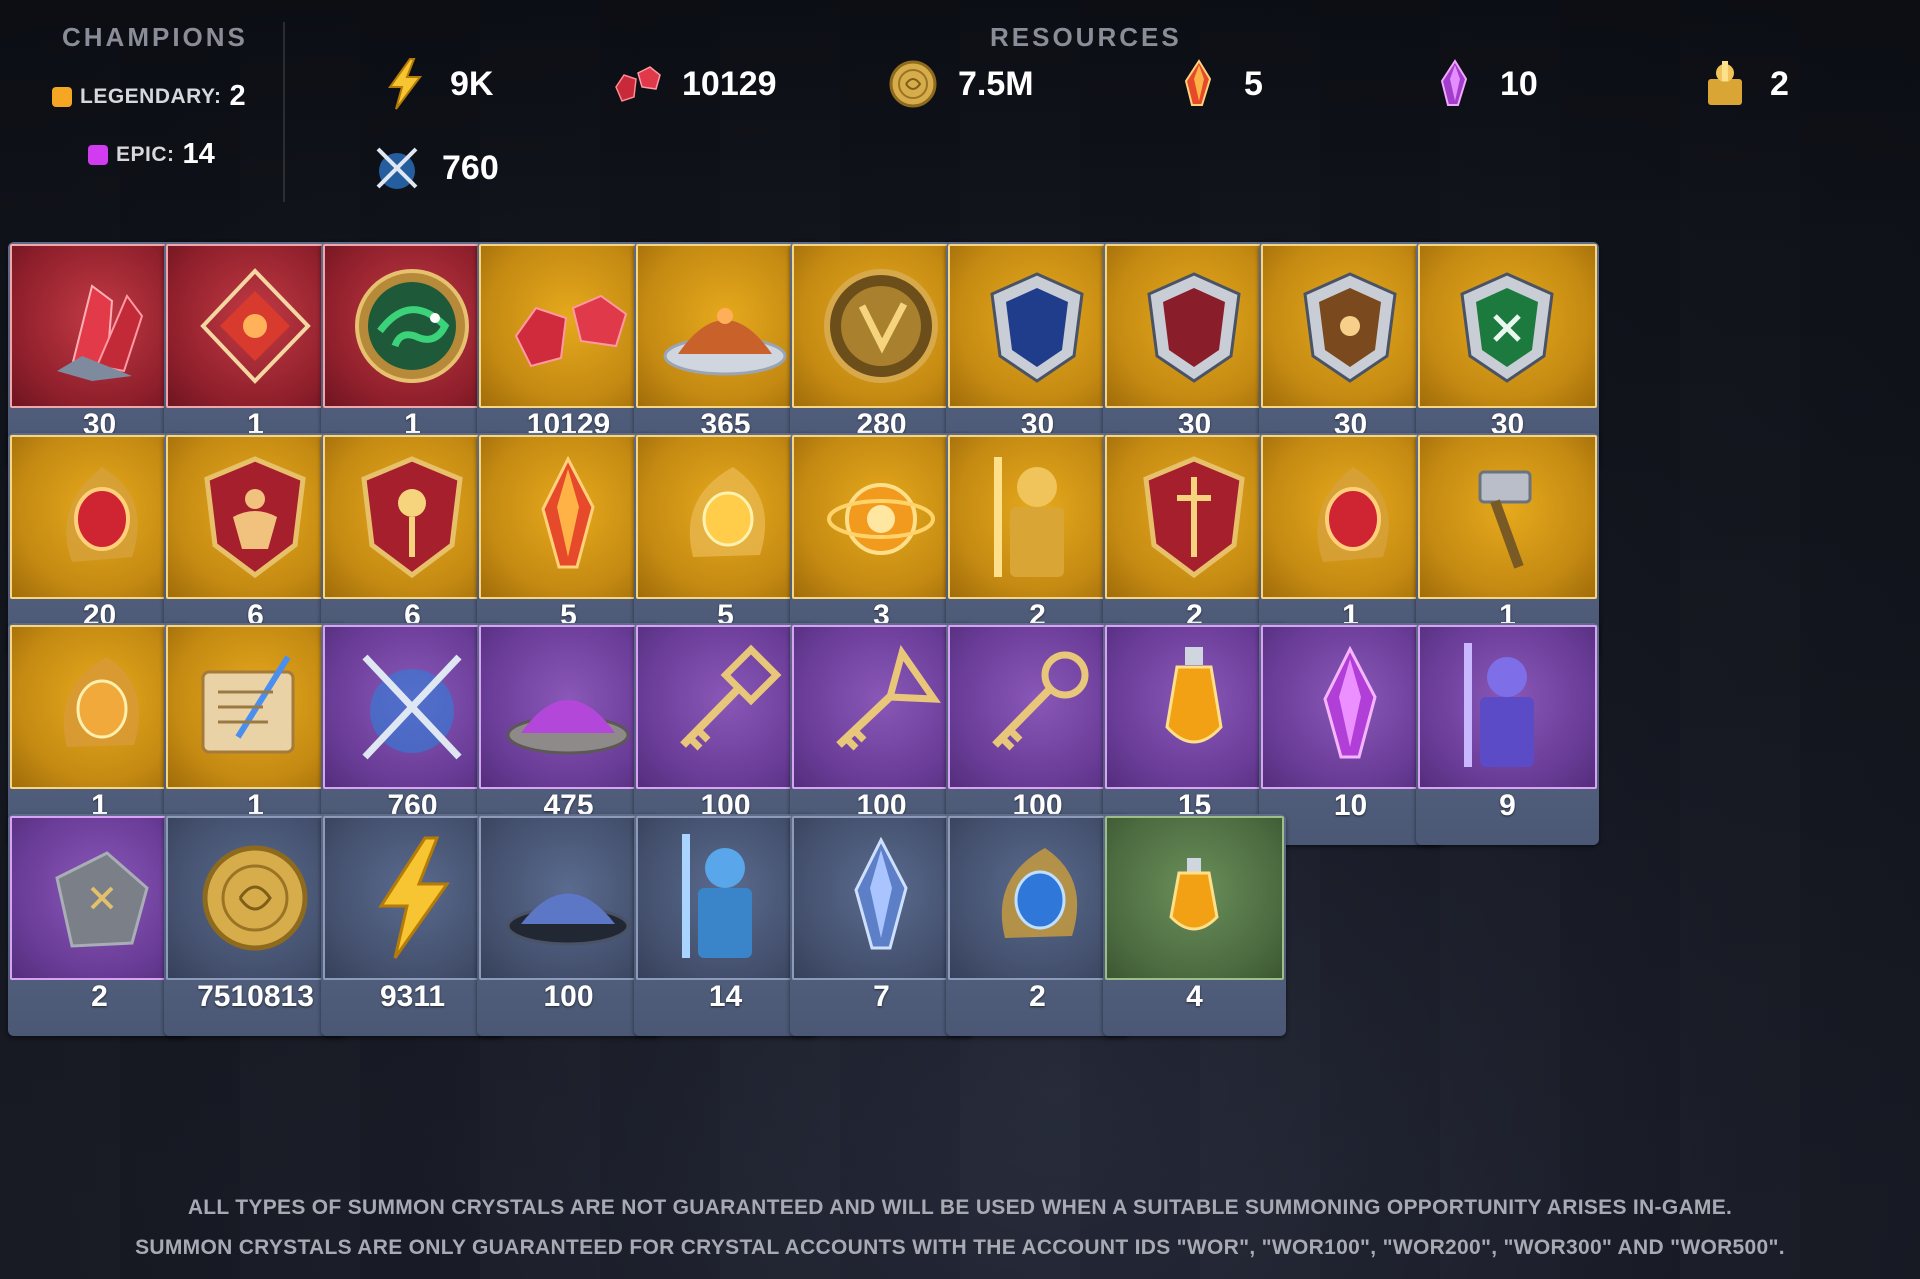  Describe the element at coordinates (470, 167) in the screenshot. I see `resource-value: 760` at that location.